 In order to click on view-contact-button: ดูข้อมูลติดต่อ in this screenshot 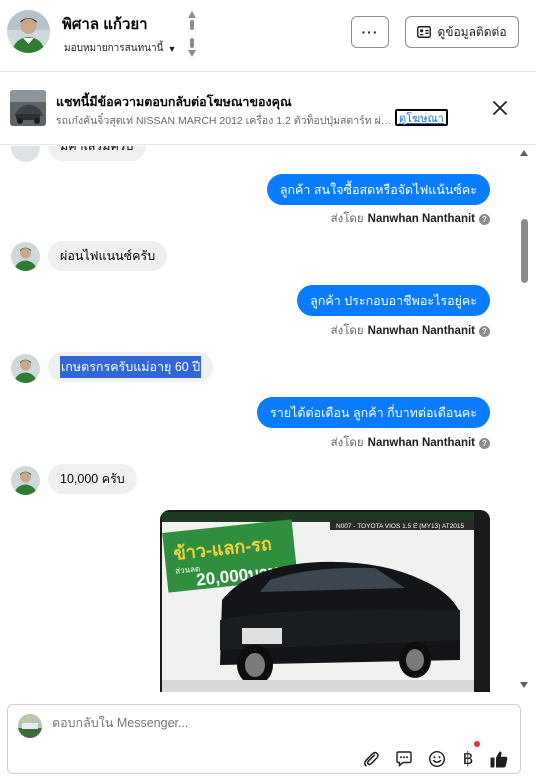, I will do `click(462, 32)`.